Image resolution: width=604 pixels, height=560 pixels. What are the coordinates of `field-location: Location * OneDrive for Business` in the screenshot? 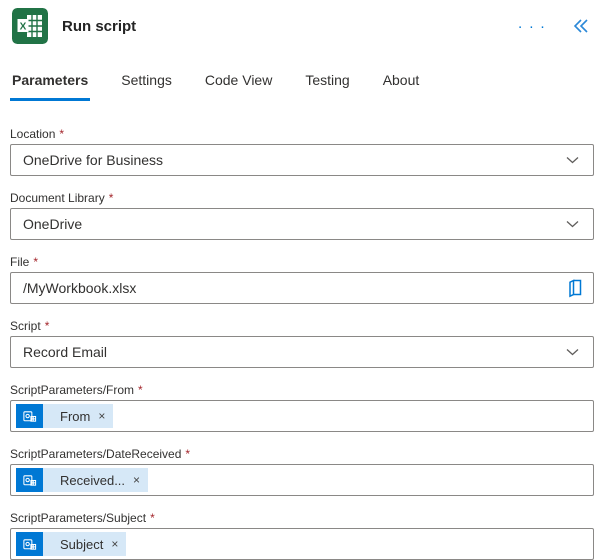 It's located at (302, 151).